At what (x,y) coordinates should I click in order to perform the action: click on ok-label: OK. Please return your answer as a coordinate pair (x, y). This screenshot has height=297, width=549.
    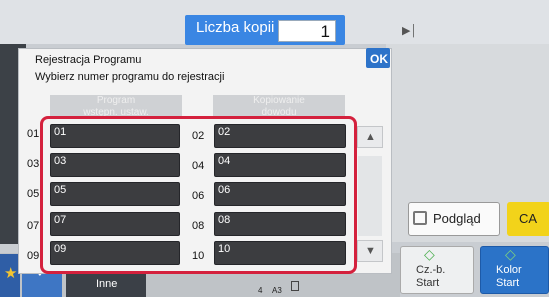
    Looking at the image, I should click on (379, 59).